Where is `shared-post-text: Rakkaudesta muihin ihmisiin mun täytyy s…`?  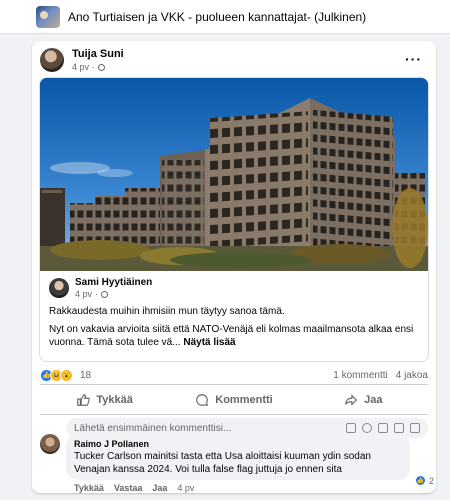 shared-post-text: Rakkaudesta muihin ihmisiin mun täytyy s… is located at coordinates (234, 327).